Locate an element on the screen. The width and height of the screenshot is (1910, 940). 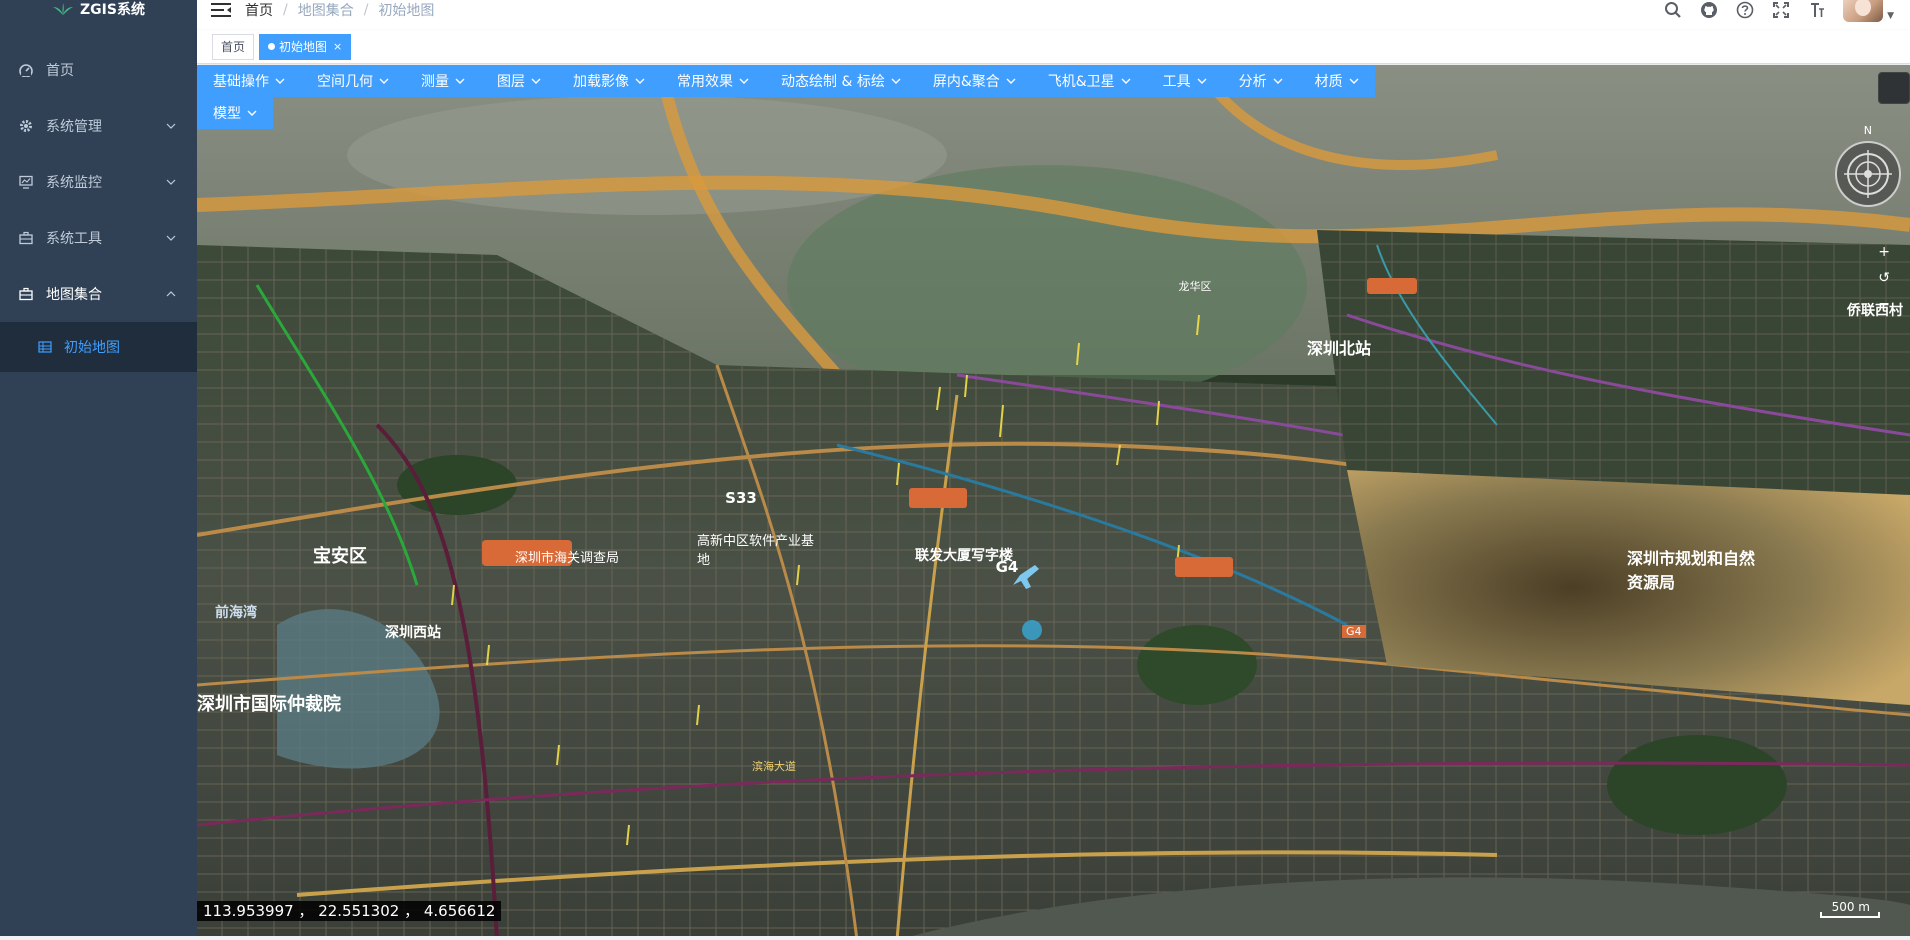
dashboard-icon is located at coordinates (26, 70).